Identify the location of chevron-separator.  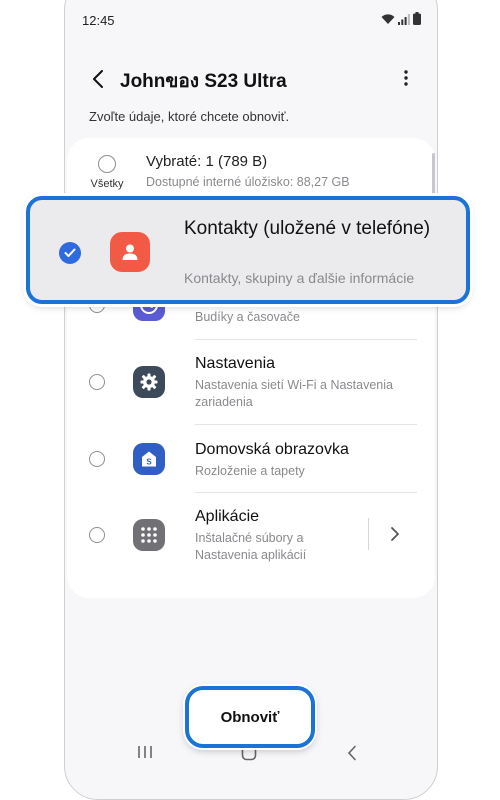
(368, 534).